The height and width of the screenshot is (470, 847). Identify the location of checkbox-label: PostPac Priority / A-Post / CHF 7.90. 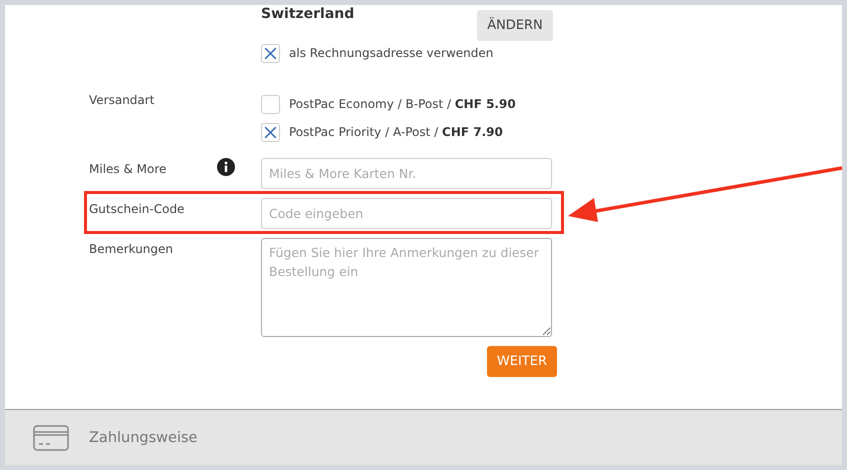
(396, 132).